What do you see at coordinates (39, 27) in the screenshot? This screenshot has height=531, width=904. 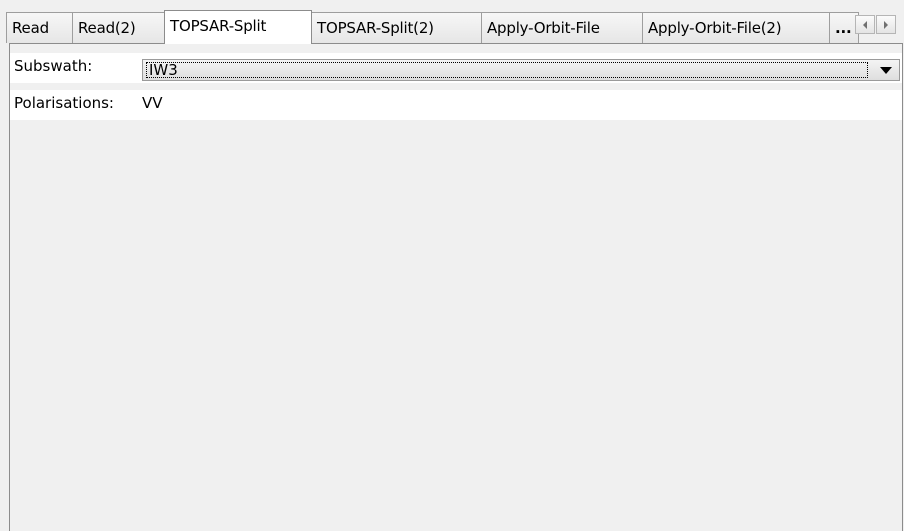 I see `tab-read: Read` at bounding box center [39, 27].